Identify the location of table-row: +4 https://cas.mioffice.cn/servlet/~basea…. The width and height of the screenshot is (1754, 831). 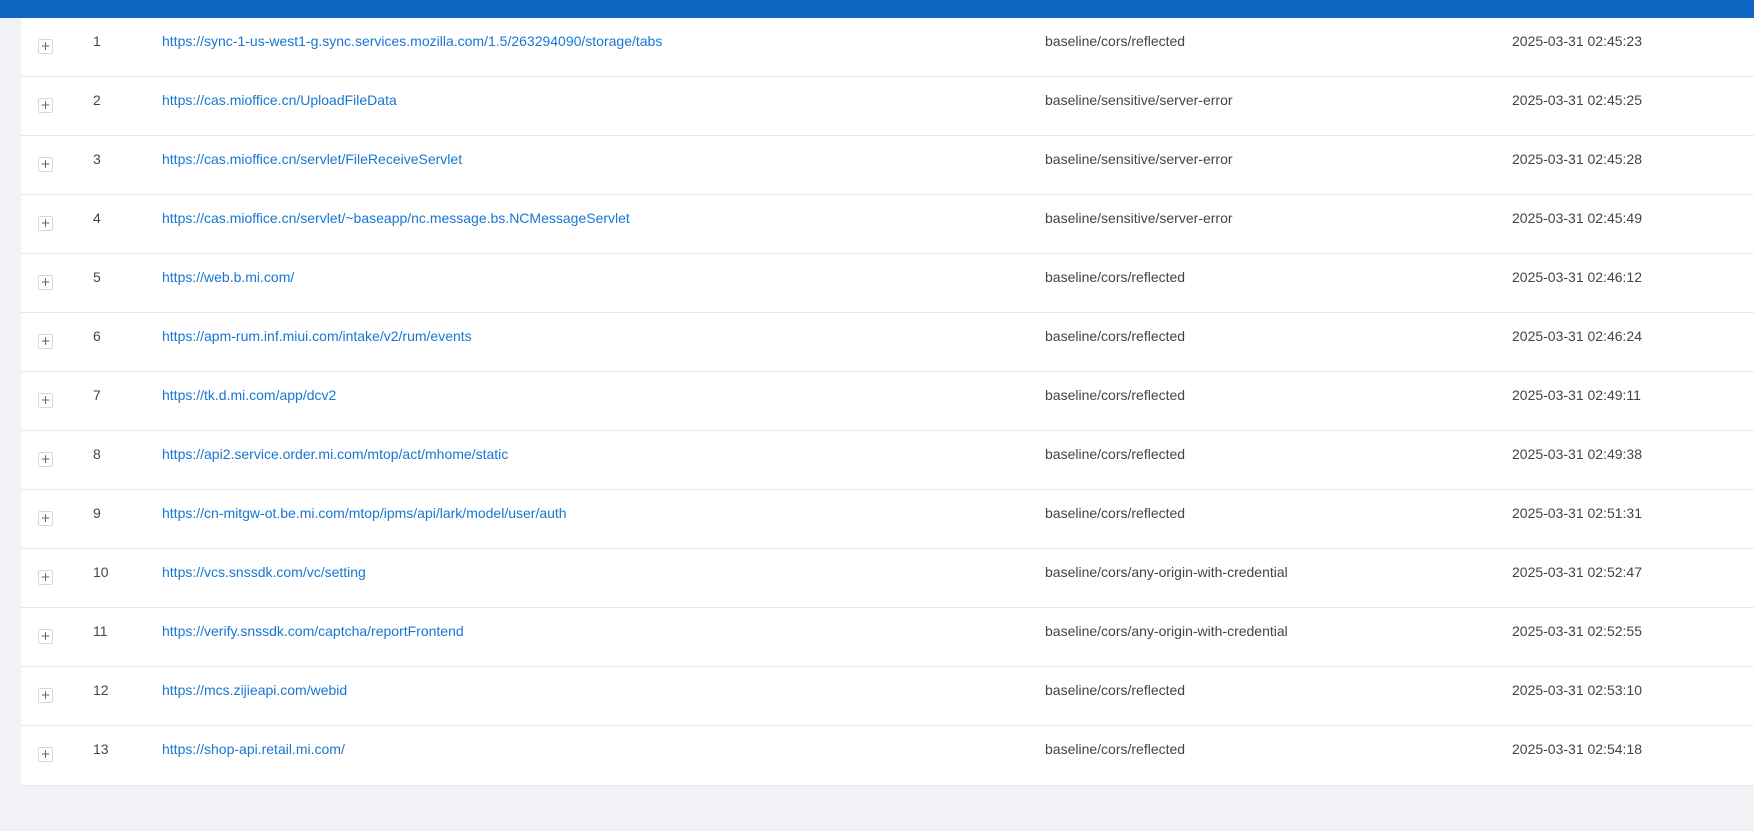
(887, 224).